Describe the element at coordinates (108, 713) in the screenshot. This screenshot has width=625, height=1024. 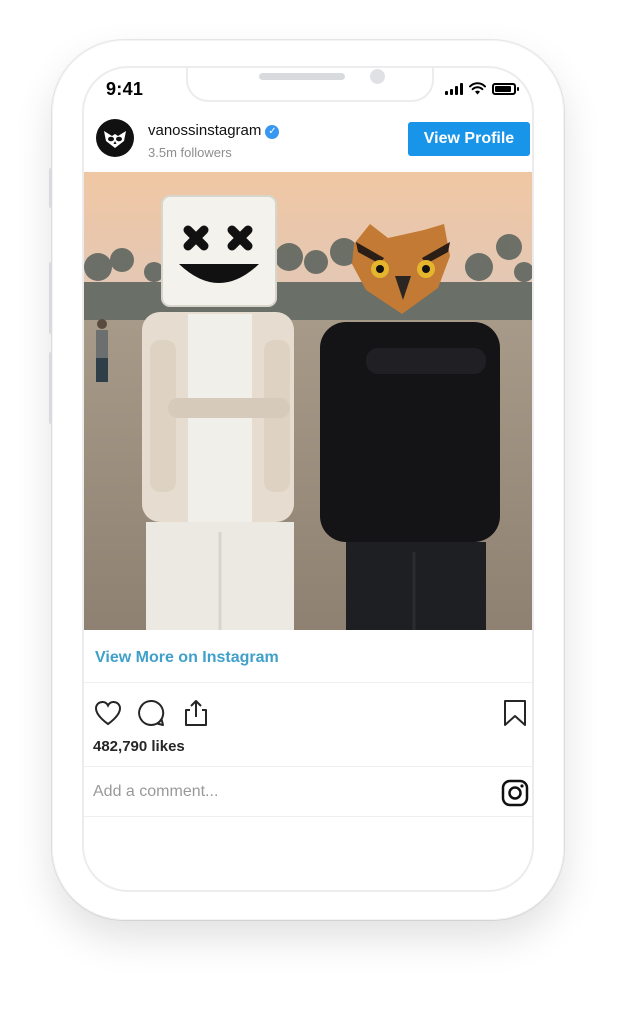
I see `heart-icon` at that location.